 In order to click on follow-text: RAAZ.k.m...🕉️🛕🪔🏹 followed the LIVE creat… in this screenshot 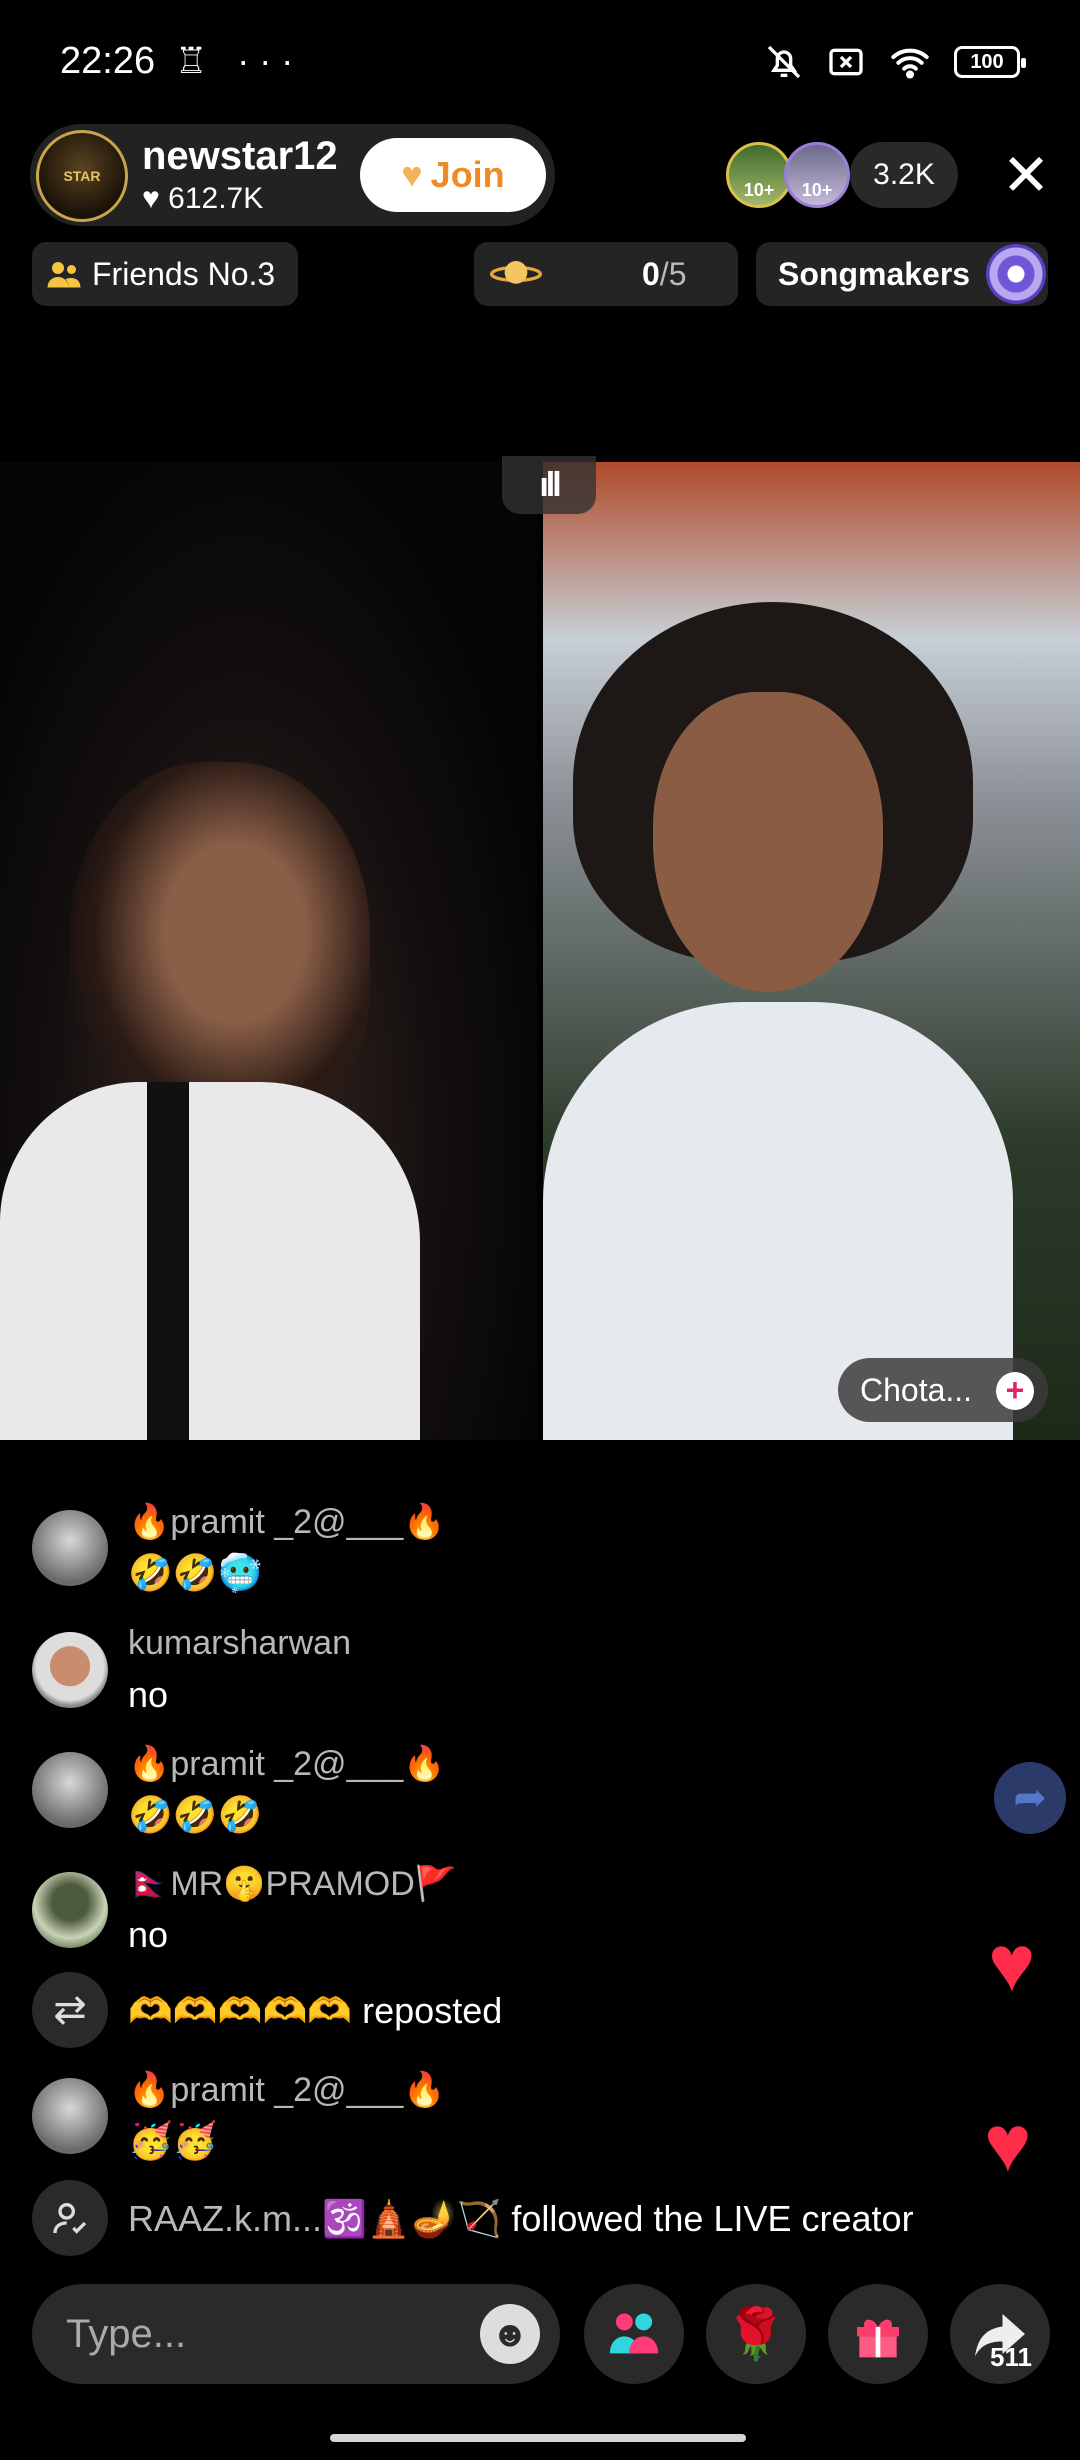, I will do `click(521, 2219)`.